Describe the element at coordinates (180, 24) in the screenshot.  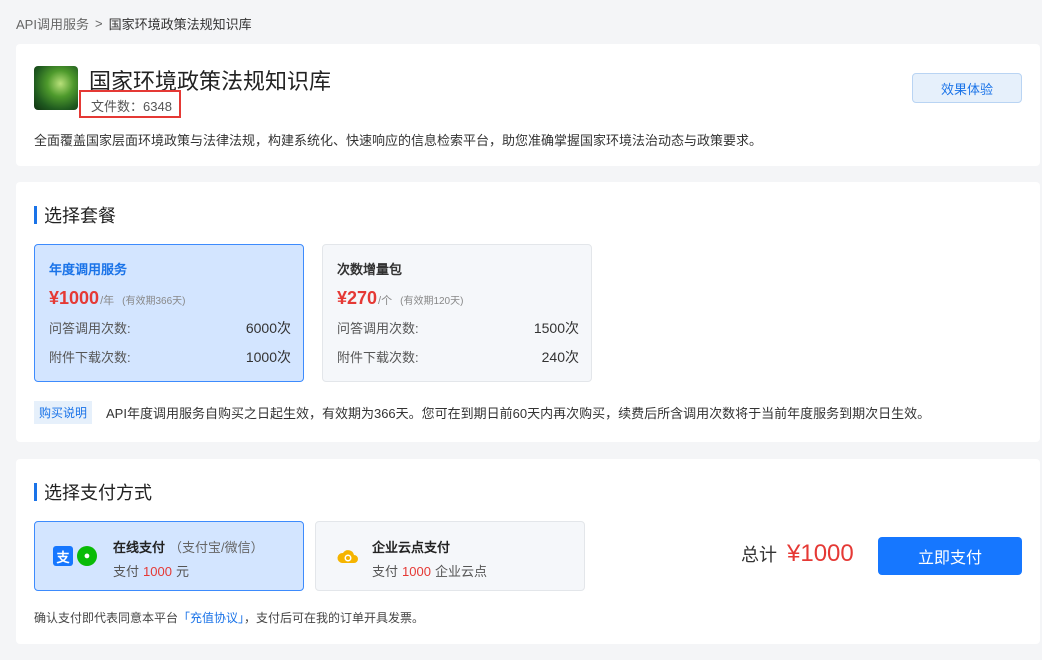
I see `breadcrumb-current: 国家环境政策法规知识库` at that location.